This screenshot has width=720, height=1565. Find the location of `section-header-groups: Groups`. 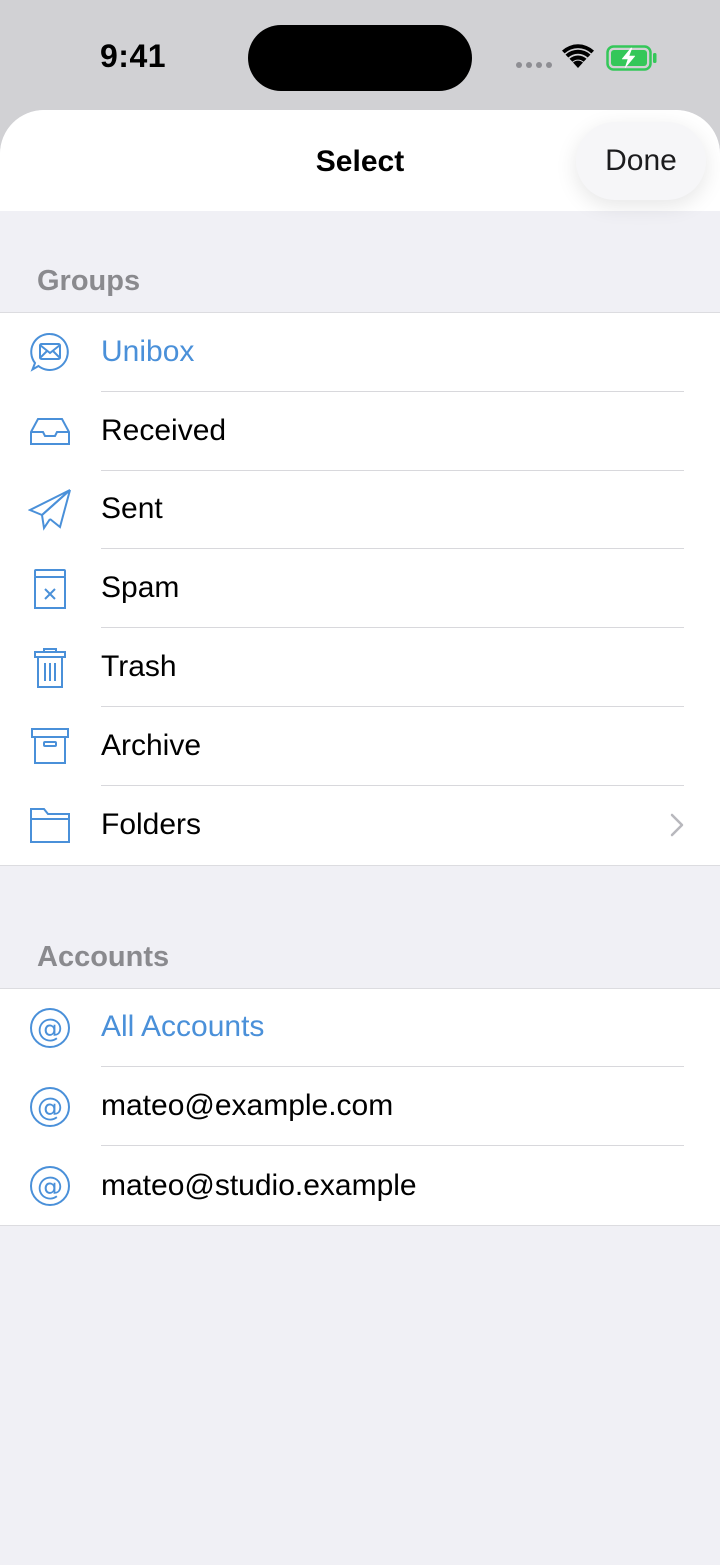

section-header-groups: Groups is located at coordinates (89, 281).